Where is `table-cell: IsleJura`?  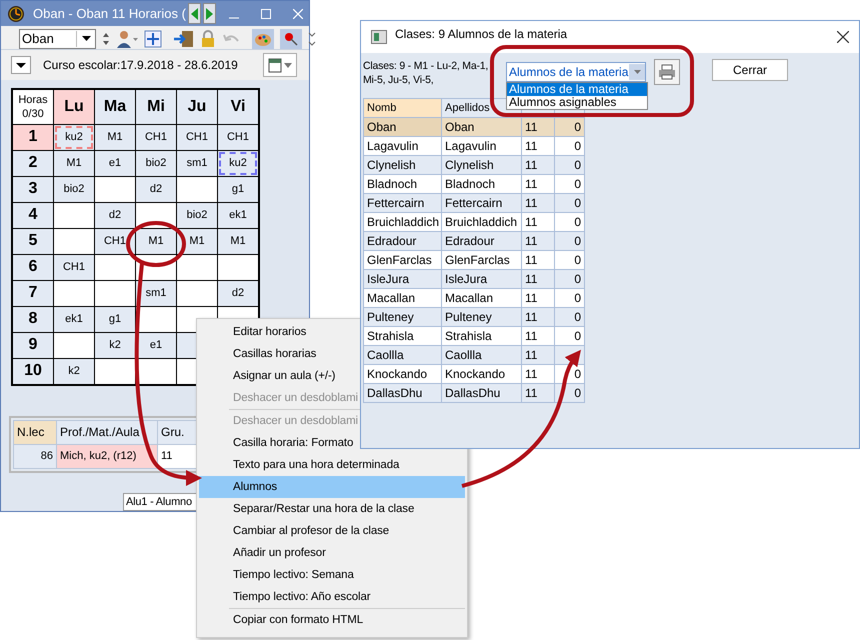 table-cell: IsleJura is located at coordinates (481, 279).